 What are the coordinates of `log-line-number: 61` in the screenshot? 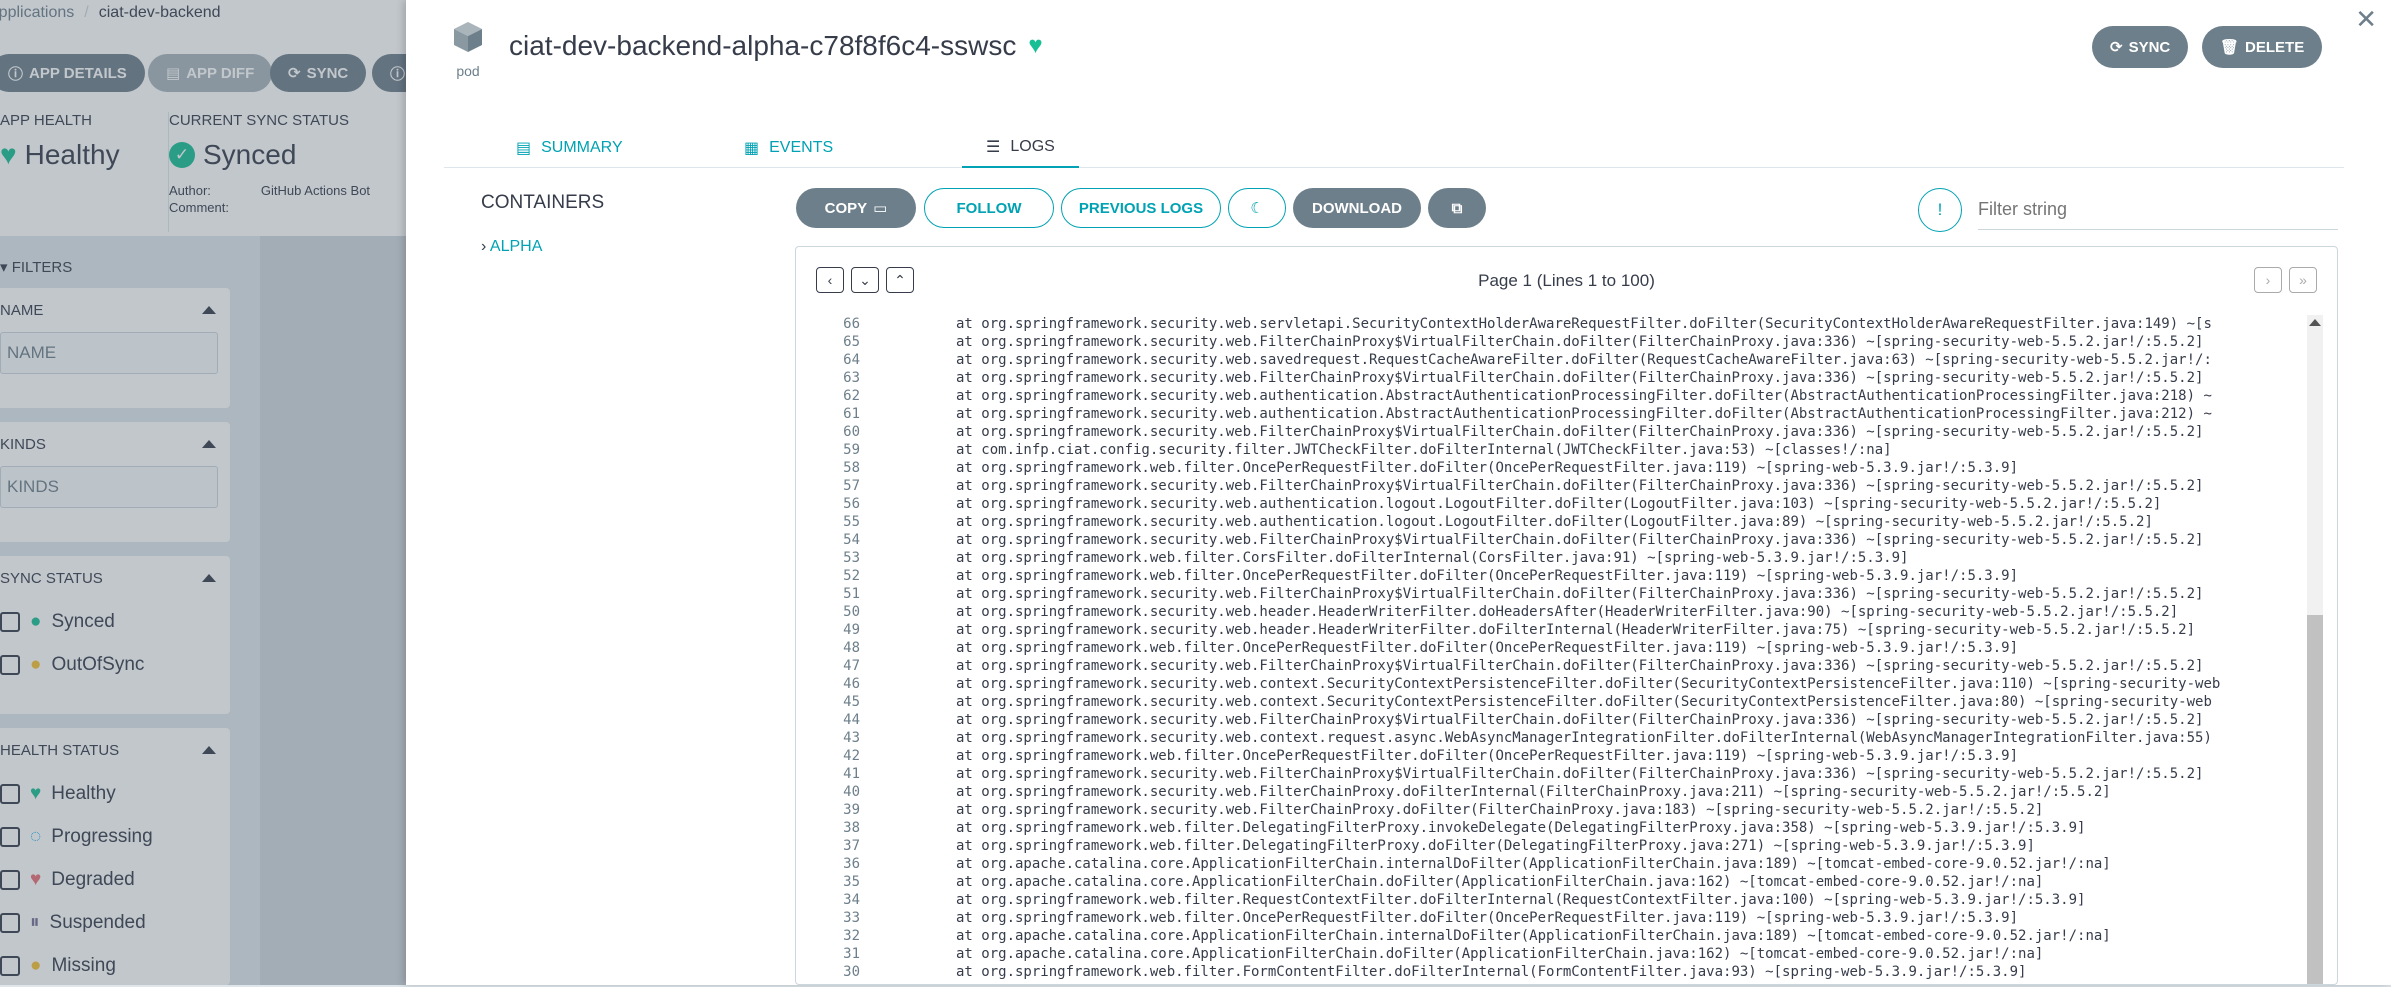 It's located at (851, 414).